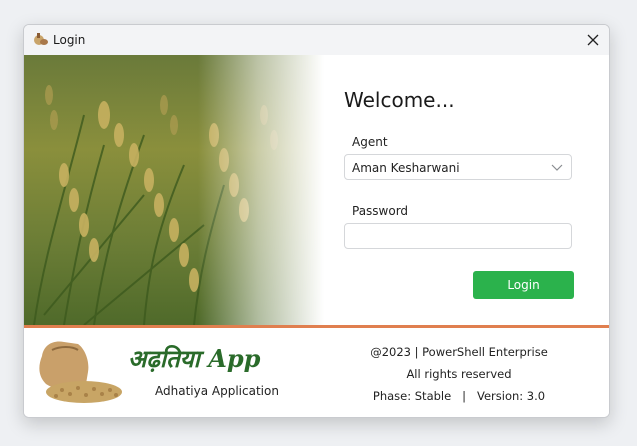  I want to click on password-label: Password, so click(380, 211).